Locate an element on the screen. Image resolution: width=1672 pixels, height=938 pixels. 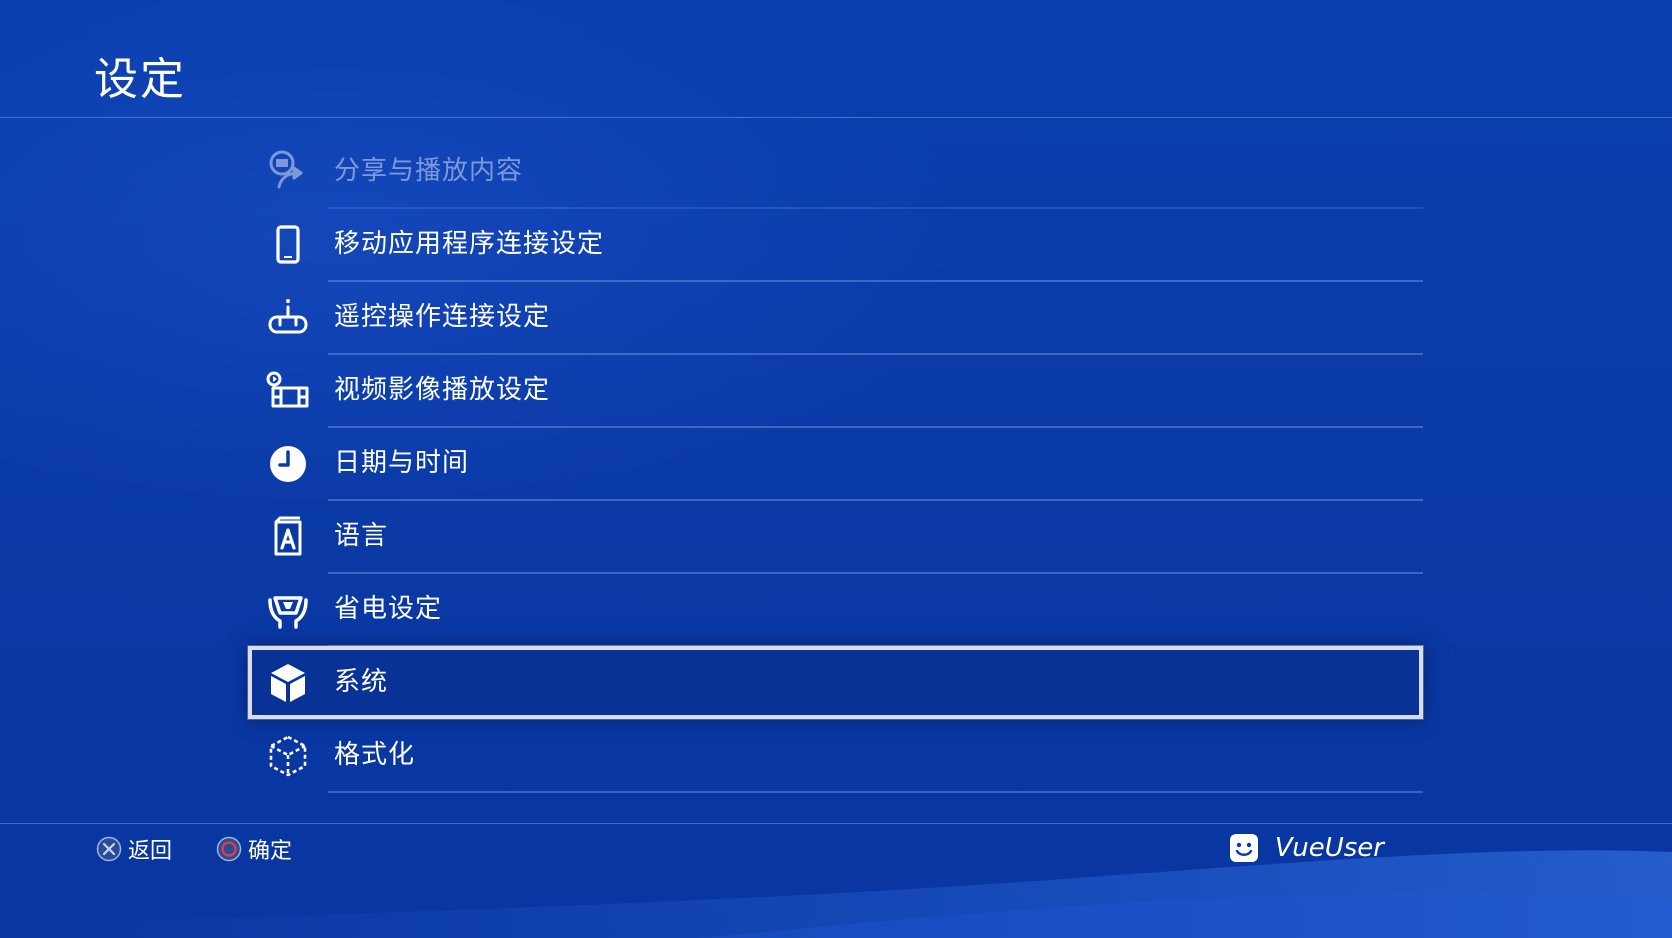
language-icon is located at coordinates (288, 536).